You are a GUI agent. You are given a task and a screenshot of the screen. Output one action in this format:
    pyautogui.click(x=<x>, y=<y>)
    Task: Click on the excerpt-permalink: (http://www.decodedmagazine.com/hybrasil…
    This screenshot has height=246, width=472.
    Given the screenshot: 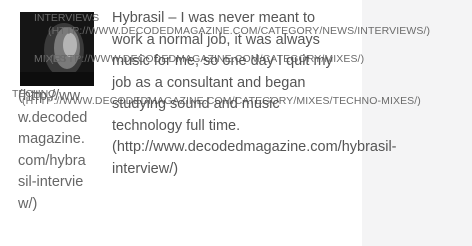 What is the action you would take?
    pyautogui.click(x=254, y=158)
    